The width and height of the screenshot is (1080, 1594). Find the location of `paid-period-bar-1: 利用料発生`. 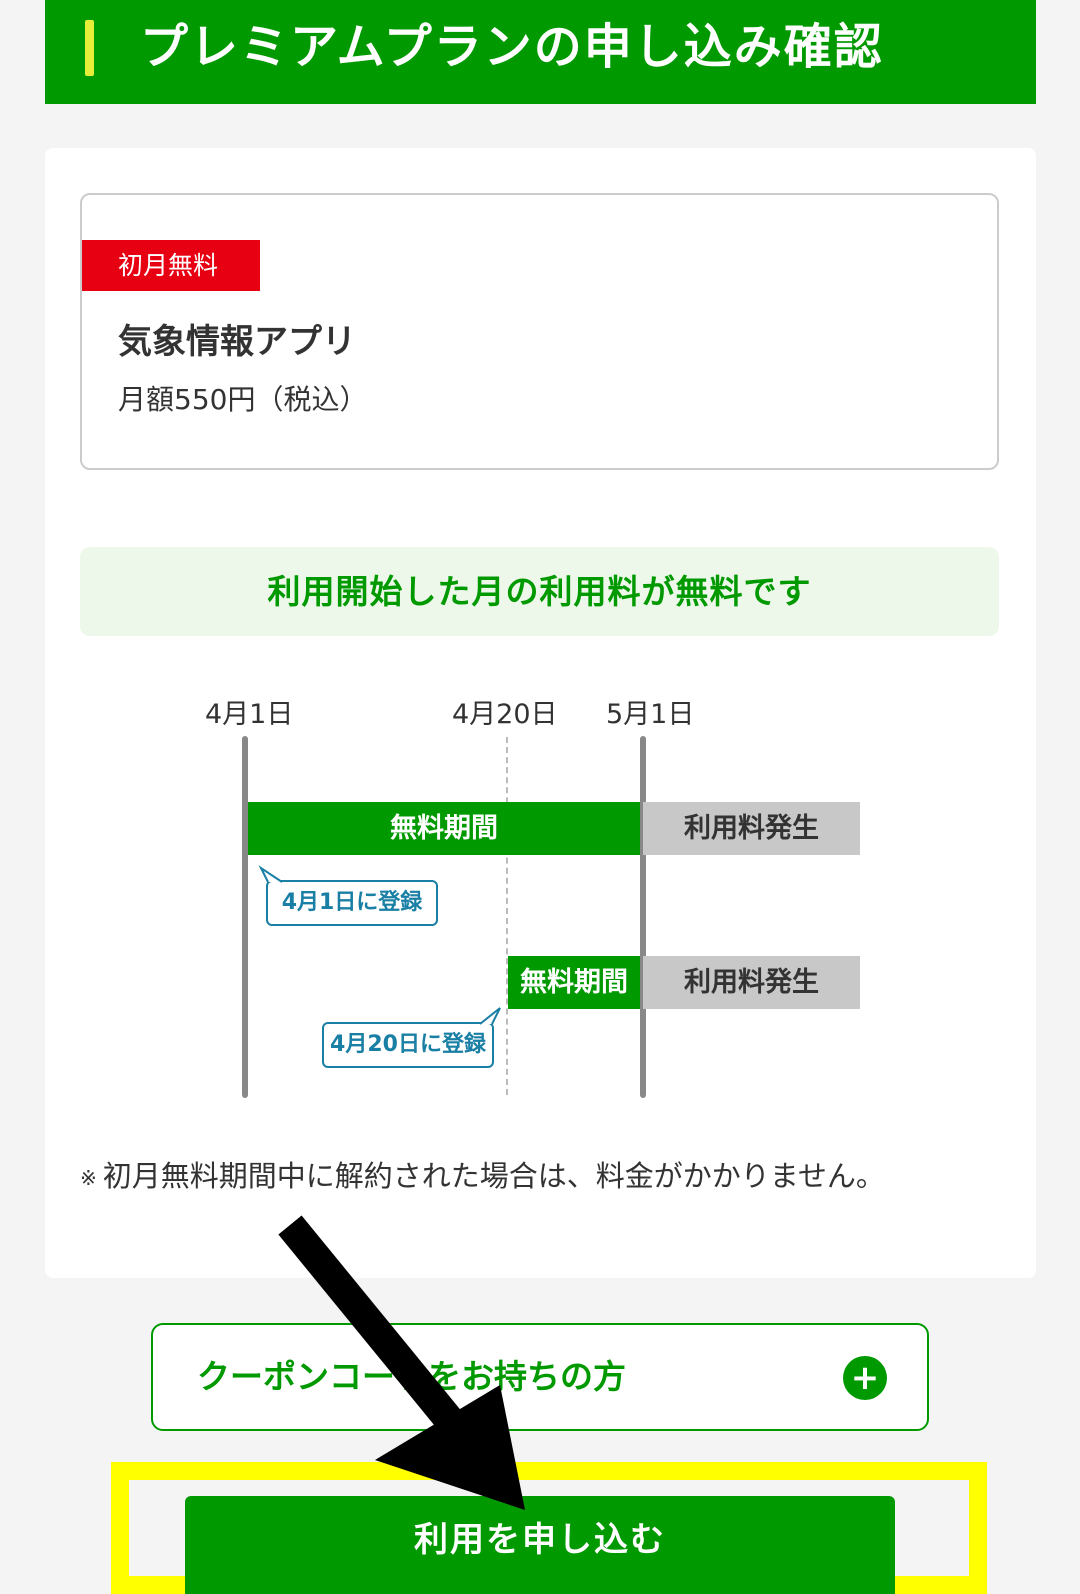

paid-period-bar-1: 利用料発生 is located at coordinates (751, 828).